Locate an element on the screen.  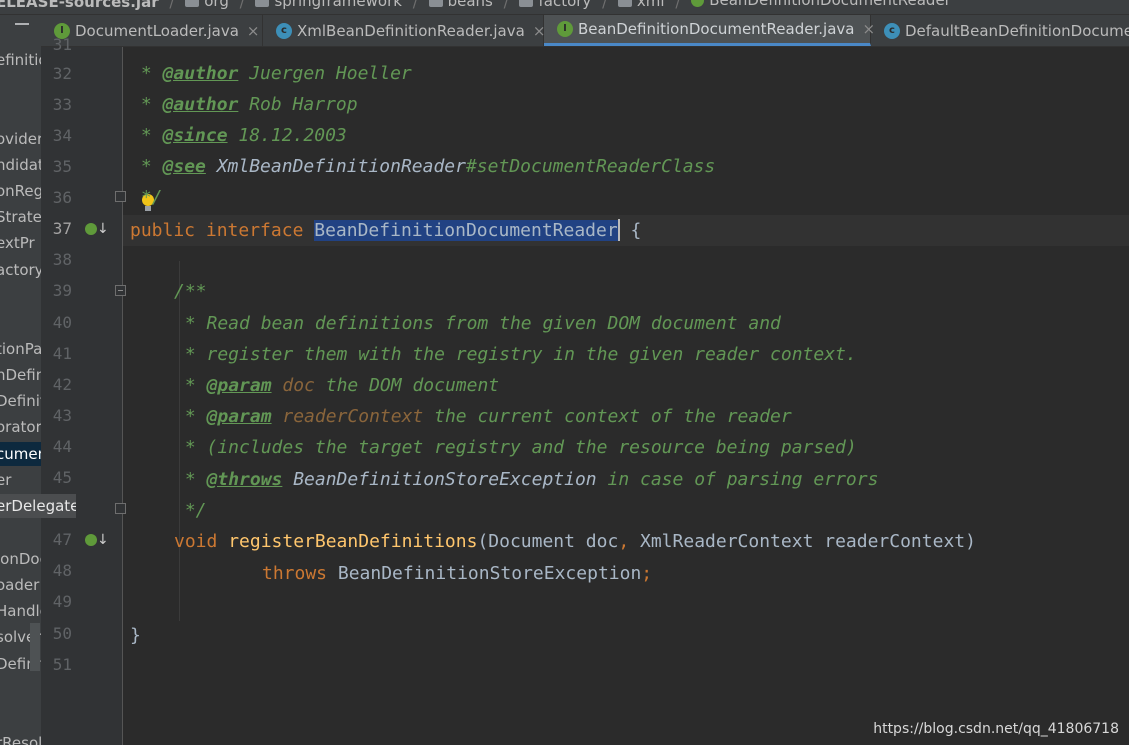
tree-item: oader is located at coordinates (20, 585).